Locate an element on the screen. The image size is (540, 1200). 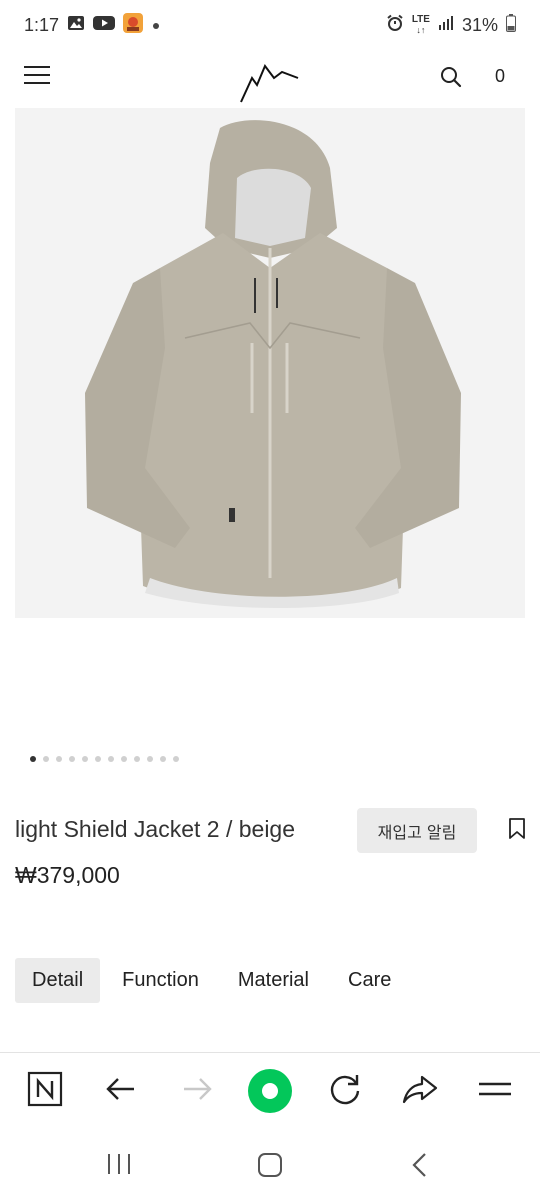
green-dot-button is located at coordinates (270, 1093).